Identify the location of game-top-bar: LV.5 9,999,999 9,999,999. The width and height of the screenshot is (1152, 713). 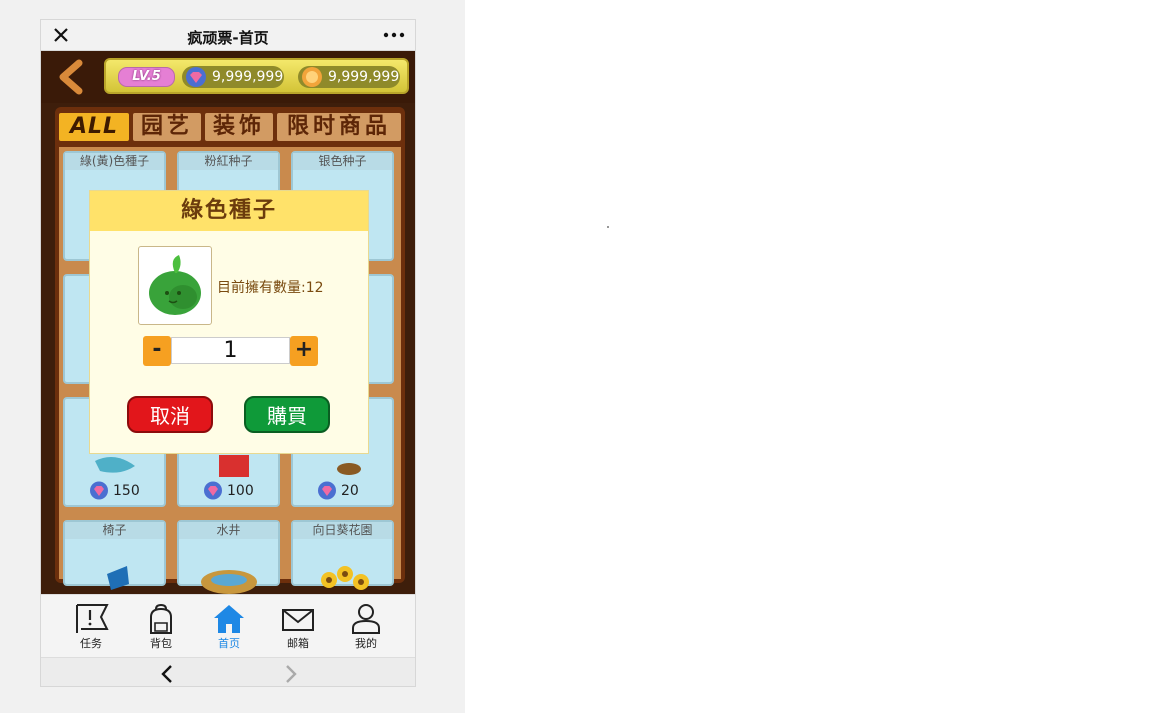
(228, 77).